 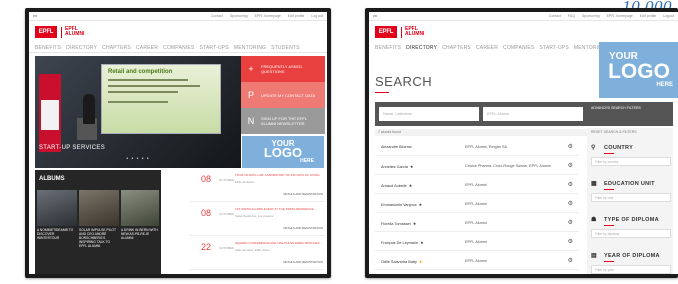 What do you see at coordinates (285, 48) in the screenshot?
I see `nav-students: STUDENTS` at bounding box center [285, 48].